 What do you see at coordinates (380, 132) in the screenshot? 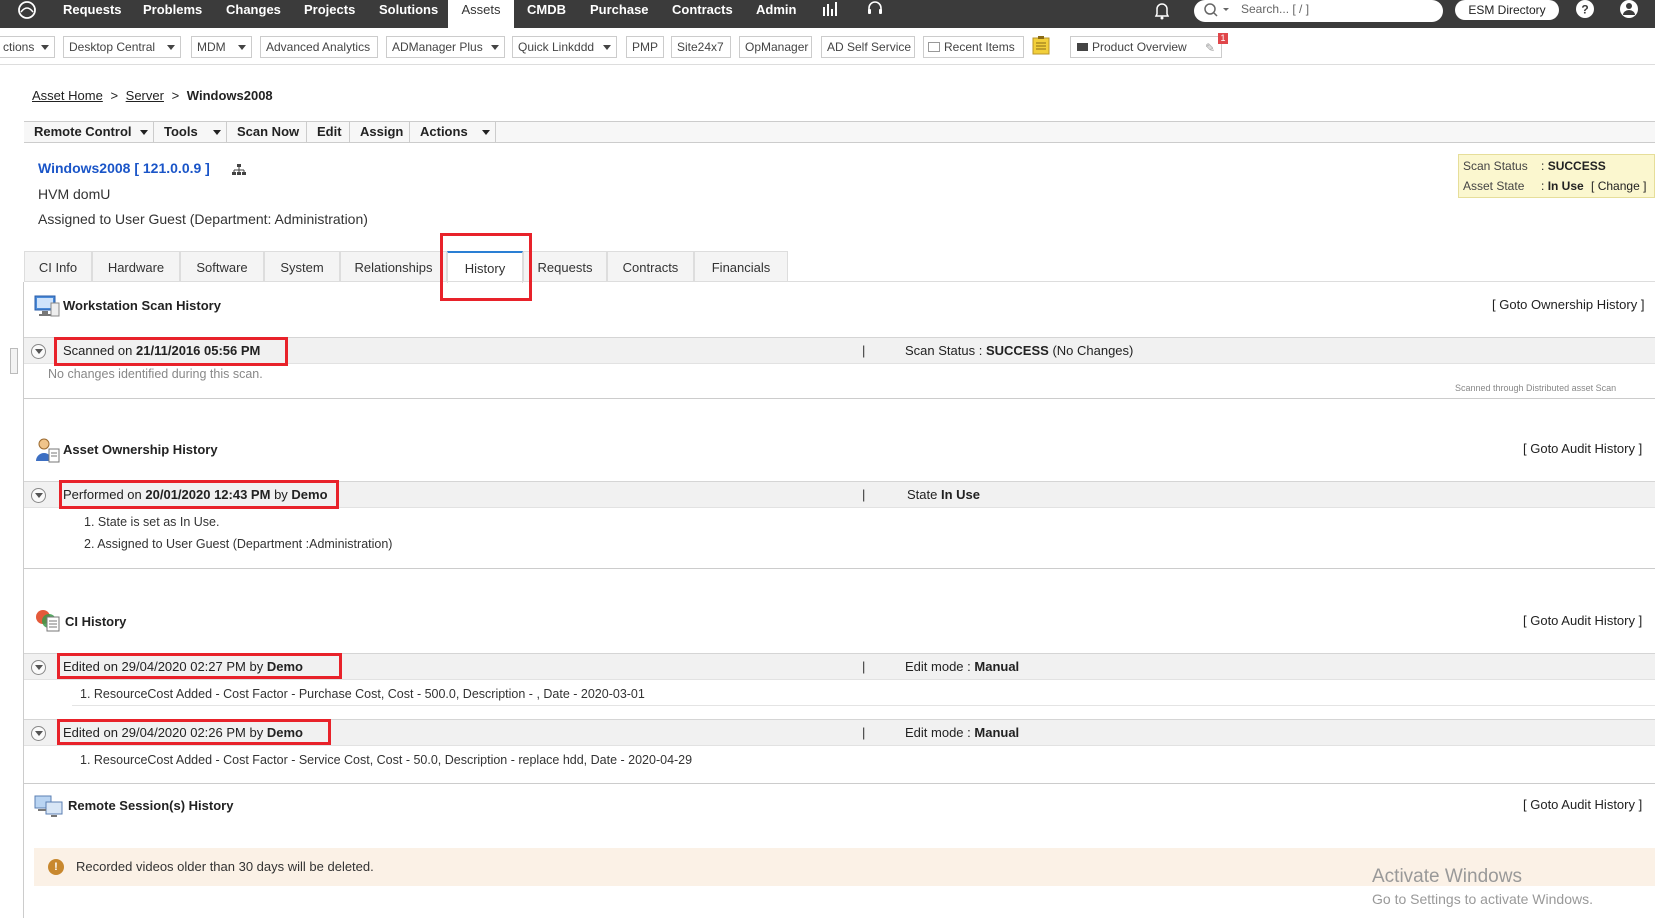
I see `assign-button: Assign` at bounding box center [380, 132].